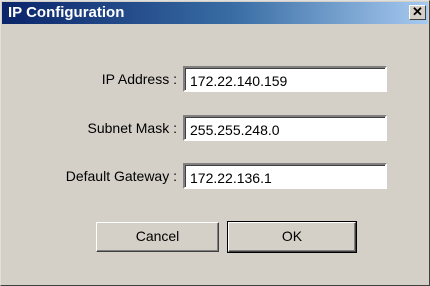  I want to click on default-gateway-field, so click(285, 176).